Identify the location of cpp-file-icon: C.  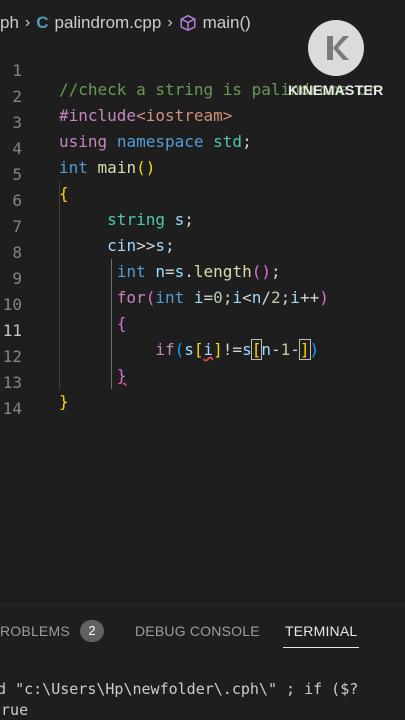
(42, 22).